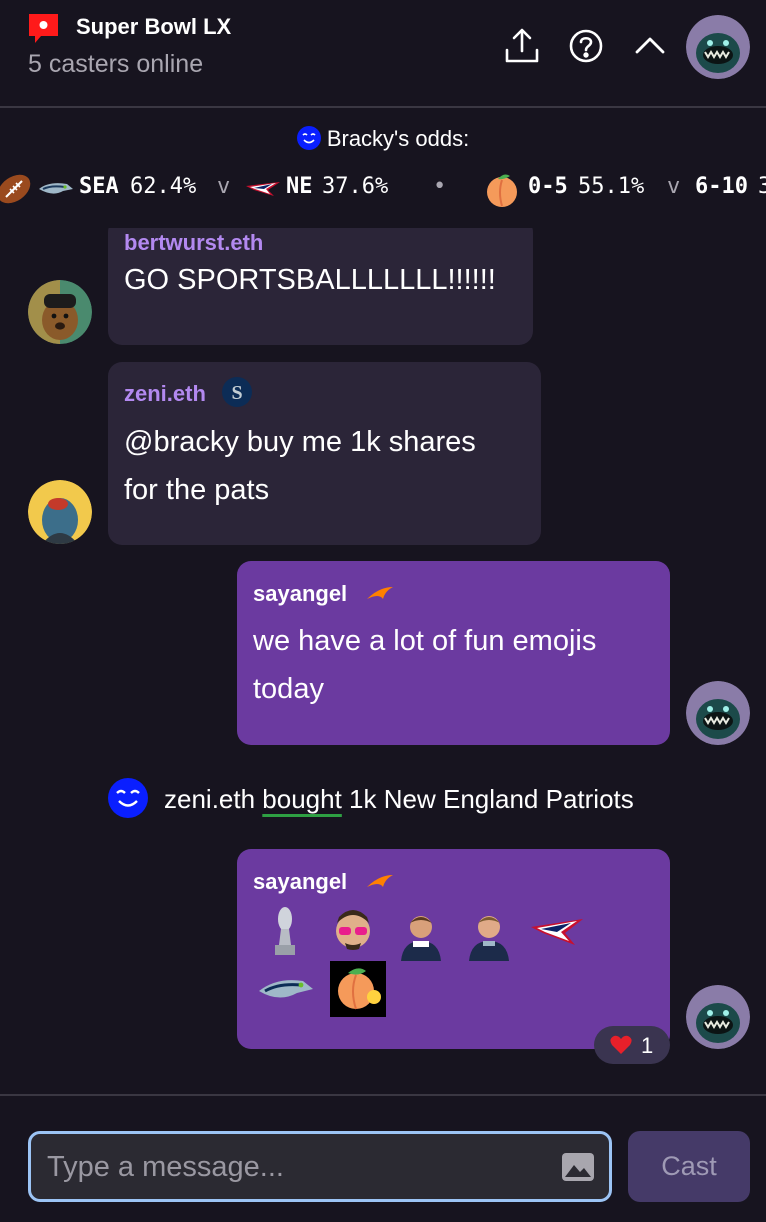 The height and width of the screenshot is (1222, 766). I want to click on message-text: today, so click(288, 689).